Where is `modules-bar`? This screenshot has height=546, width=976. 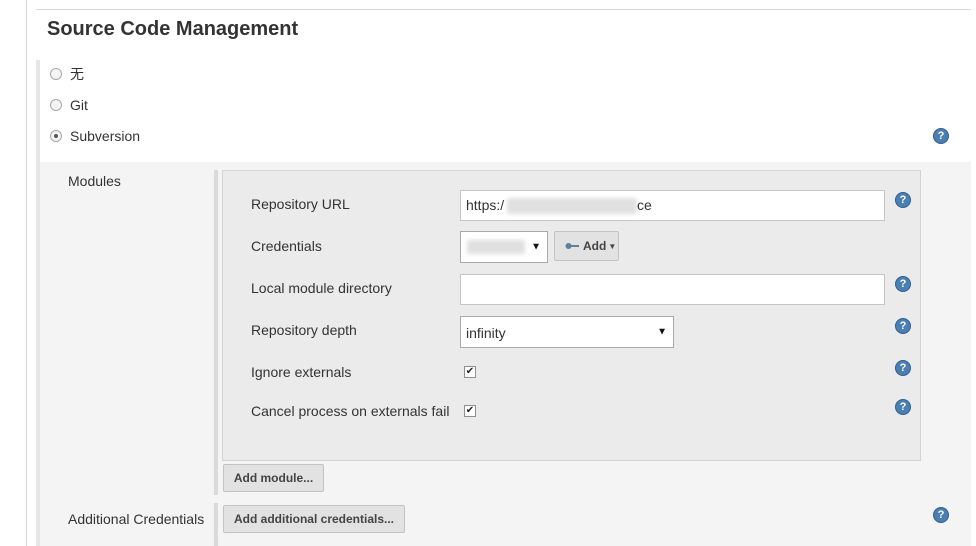 modules-bar is located at coordinates (216, 332).